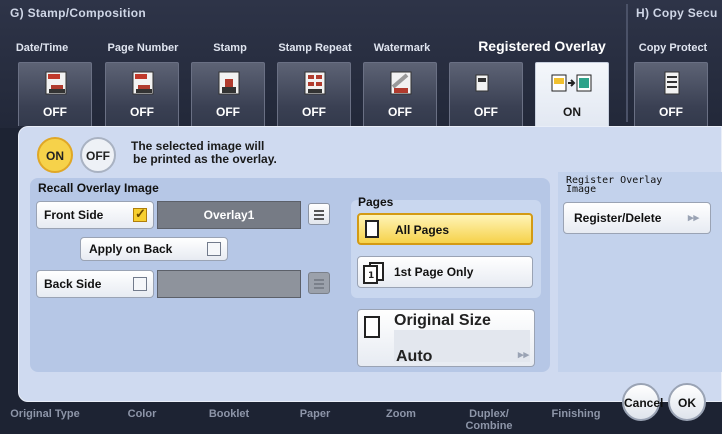  What do you see at coordinates (434, 272) in the screenshot?
I see `first-page-only-label: 1st Page Only` at bounding box center [434, 272].